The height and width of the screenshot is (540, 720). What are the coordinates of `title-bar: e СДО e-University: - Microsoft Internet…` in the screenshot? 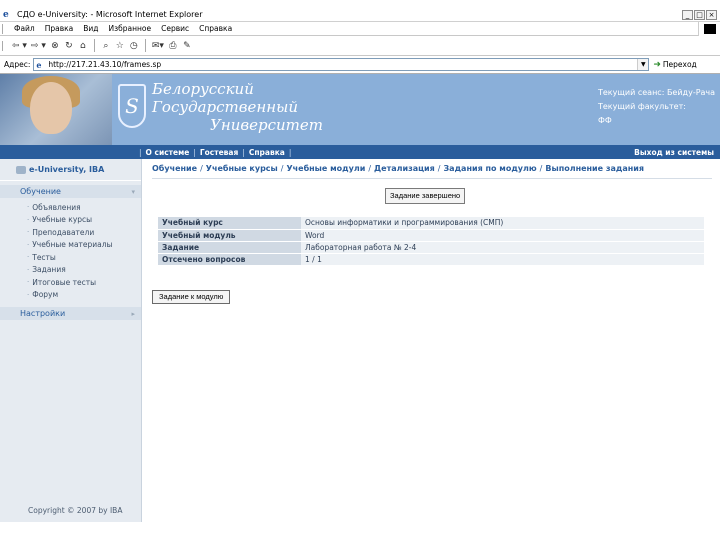 It's located at (360, 15).